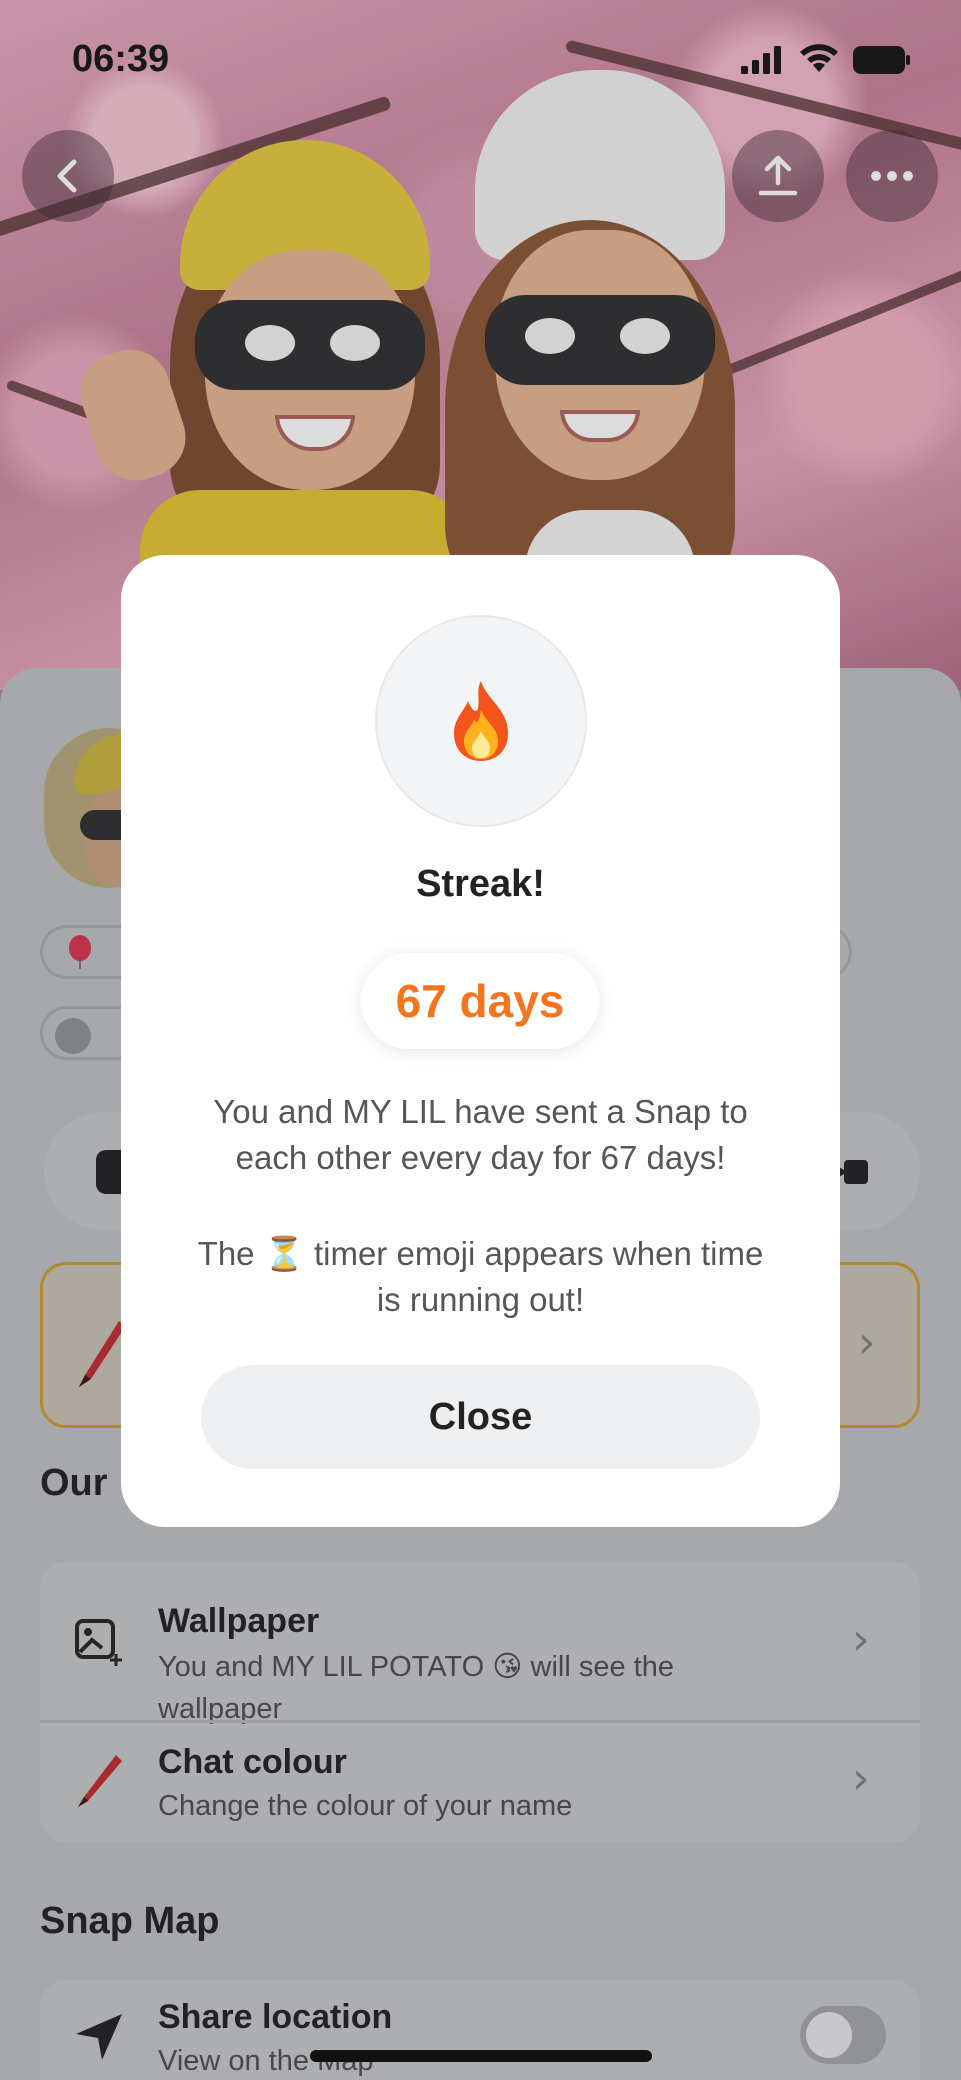 The image size is (961, 2080). I want to click on streak-days-badge: 67 days, so click(480, 1001).